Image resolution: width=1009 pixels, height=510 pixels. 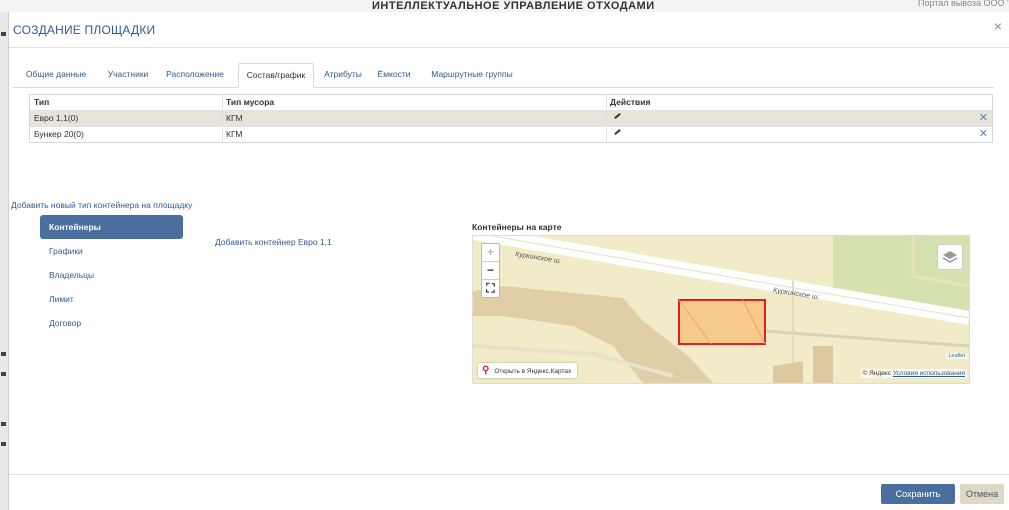 I want to click on leaflet-attribution: Leaflet, so click(x=956, y=356).